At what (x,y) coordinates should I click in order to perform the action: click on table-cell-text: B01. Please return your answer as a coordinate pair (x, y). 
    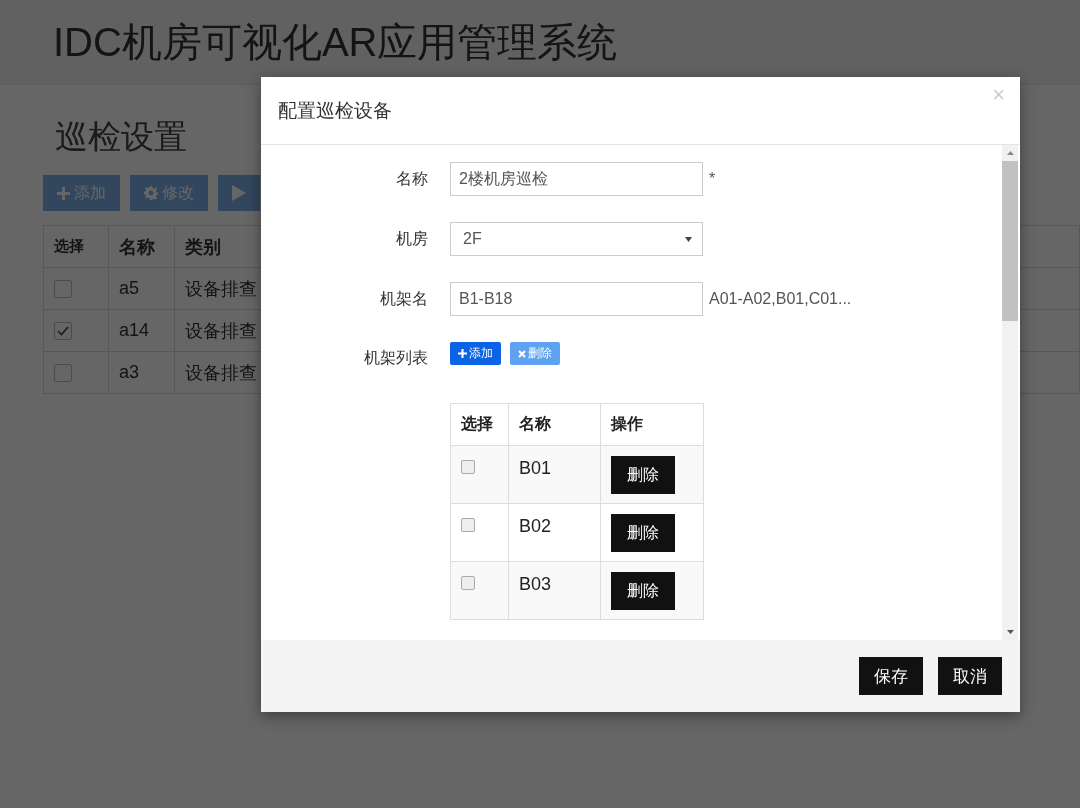
    Looking at the image, I should click on (535, 468).